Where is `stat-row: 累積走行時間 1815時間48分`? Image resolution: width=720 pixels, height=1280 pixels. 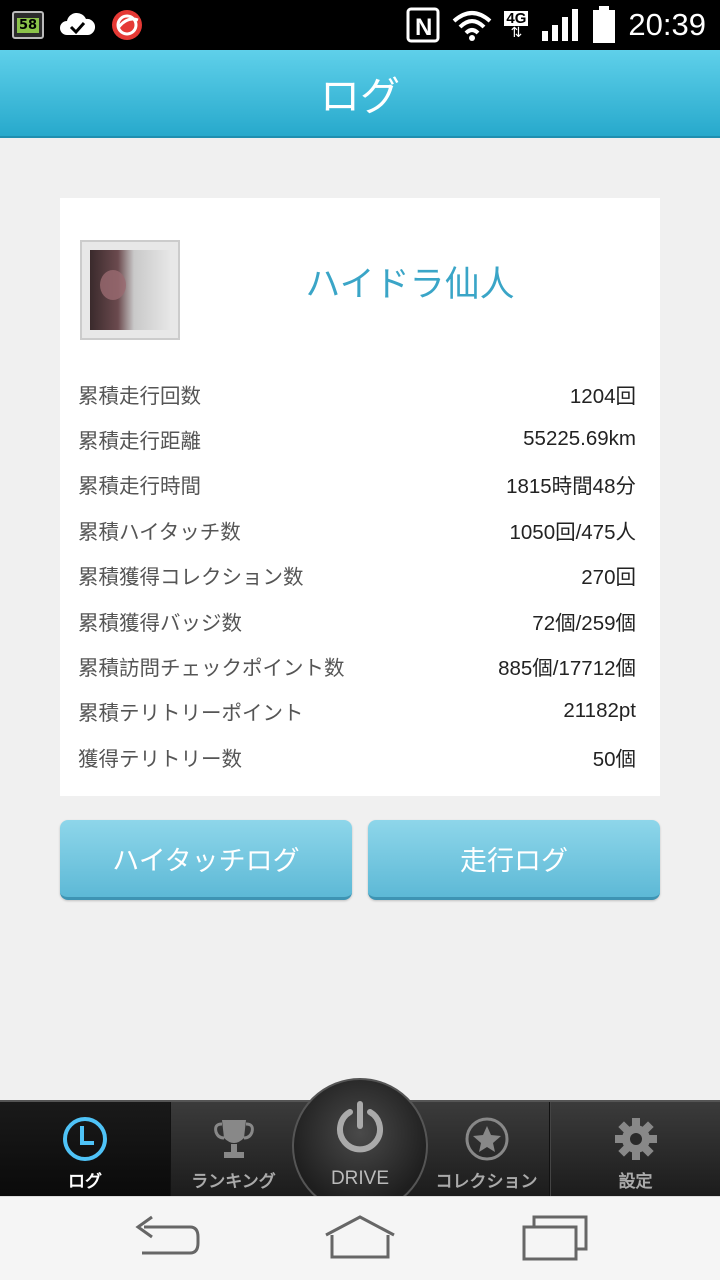
stat-row: 累積走行時間 1815時間48分 is located at coordinates (357, 484).